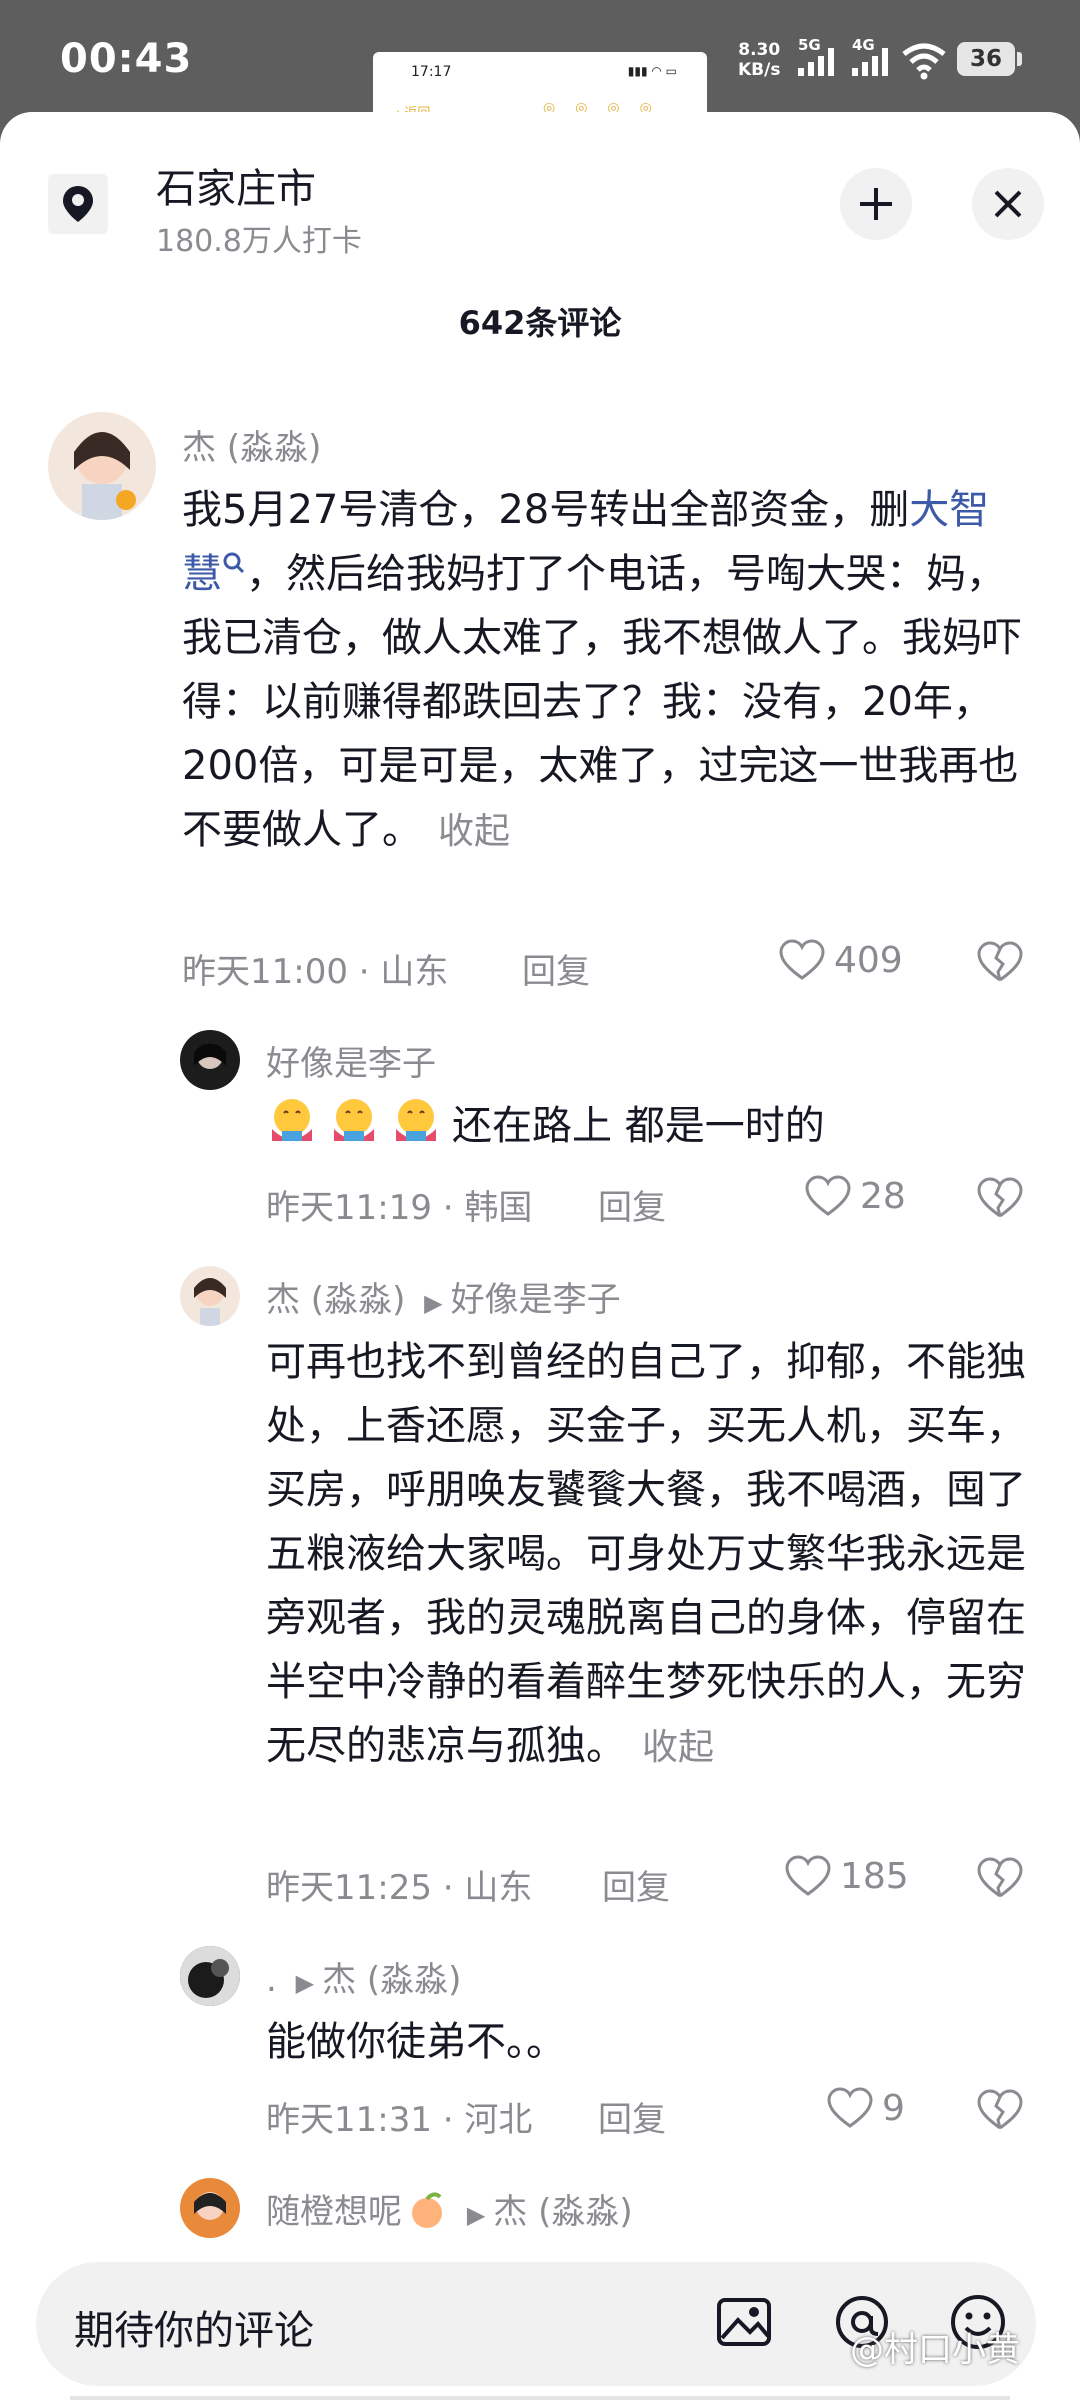 This screenshot has width=1080, height=2408. I want to click on checkin-count: 180.8万人打卡, so click(259, 241).